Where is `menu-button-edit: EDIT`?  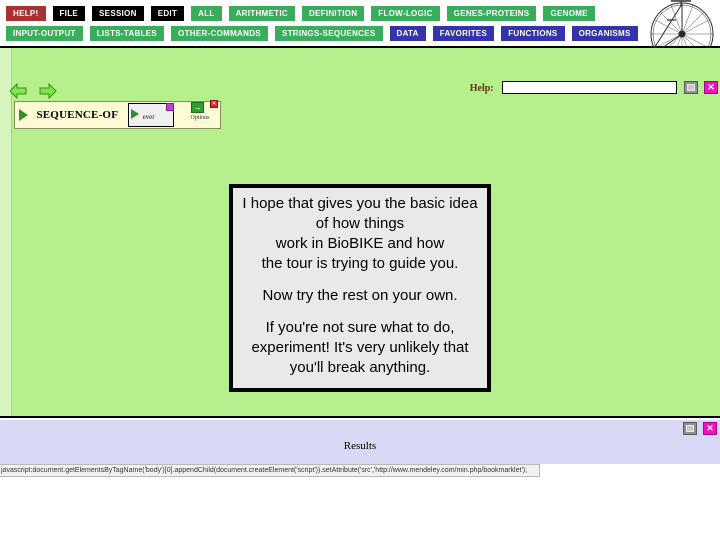 menu-button-edit: EDIT is located at coordinates (167, 13).